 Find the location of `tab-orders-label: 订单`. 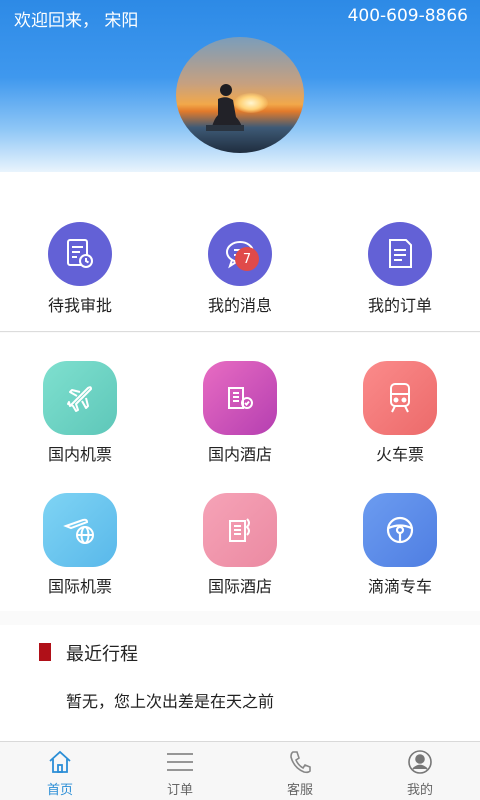

tab-orders-label: 订单 is located at coordinates (179, 790).